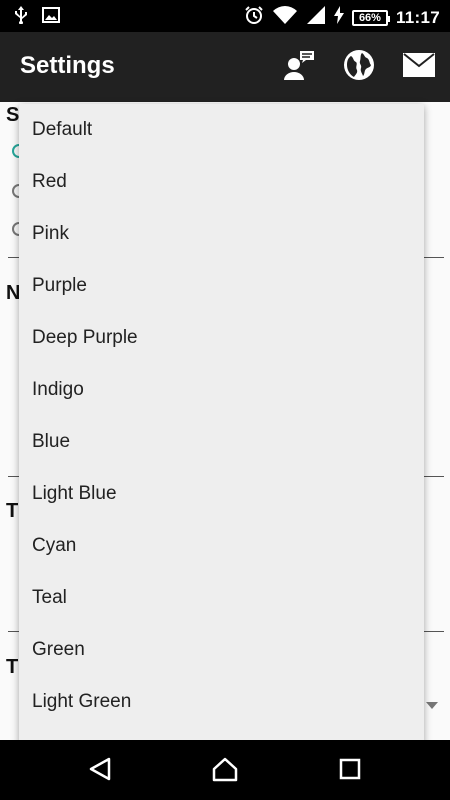 The width and height of the screenshot is (450, 800). Describe the element at coordinates (225, 16) in the screenshot. I see `status-bar: 66% 11:17` at that location.